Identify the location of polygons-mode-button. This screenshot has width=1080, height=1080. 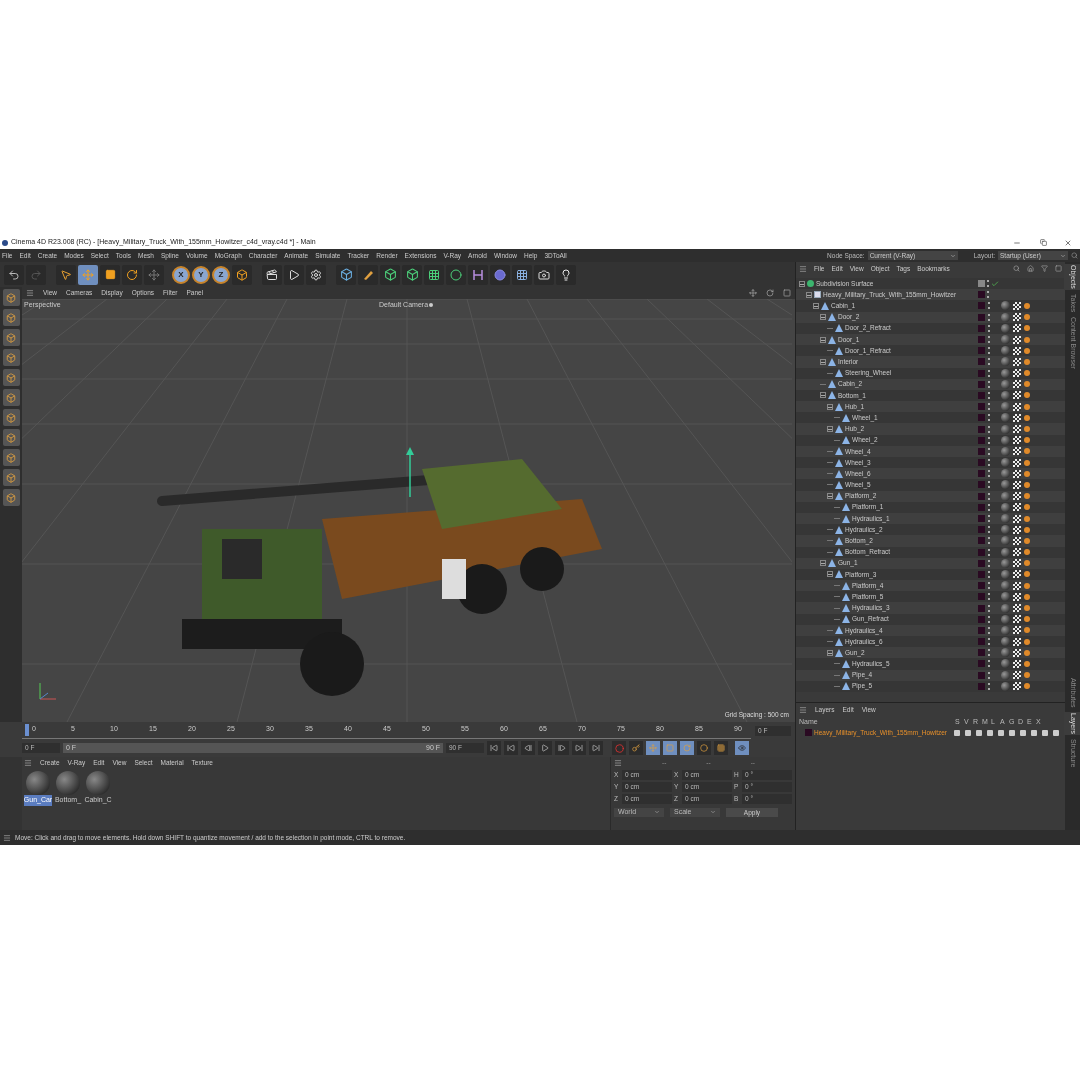
(11, 377).